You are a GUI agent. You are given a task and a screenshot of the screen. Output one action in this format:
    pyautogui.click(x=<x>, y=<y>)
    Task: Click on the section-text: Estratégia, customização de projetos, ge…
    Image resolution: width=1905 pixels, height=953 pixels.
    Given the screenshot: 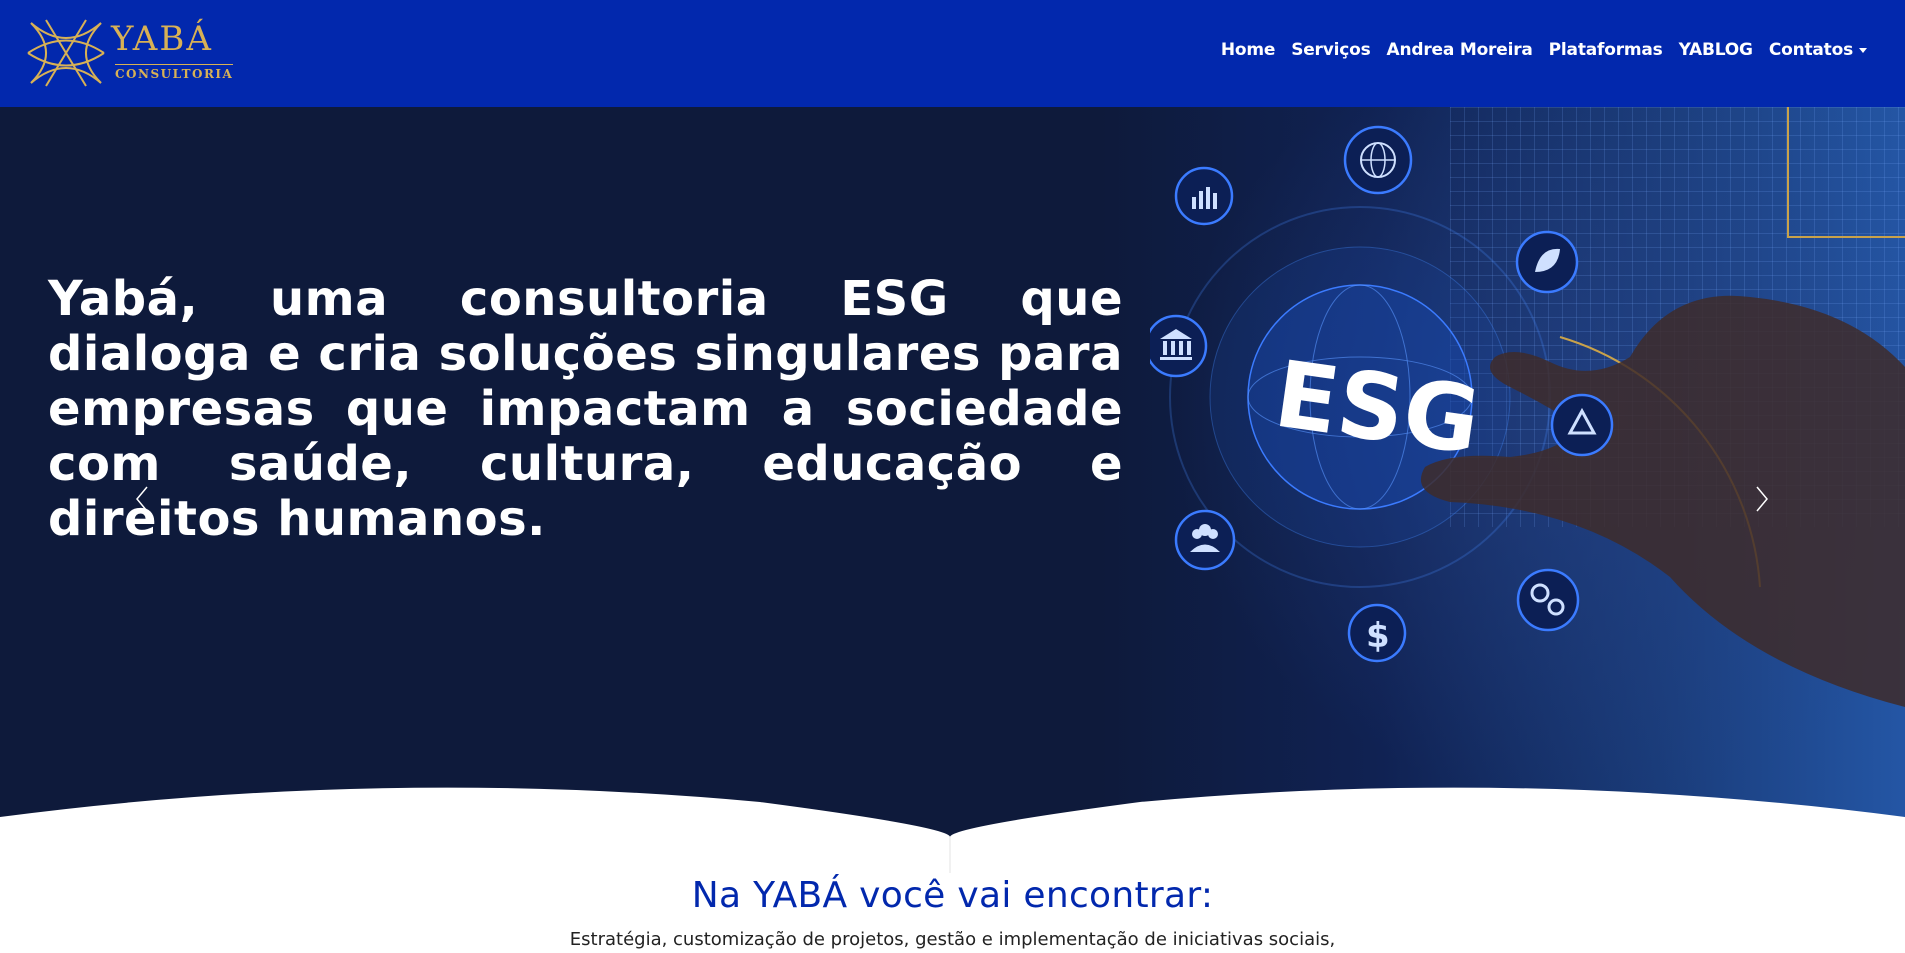 What is the action you would take?
    pyautogui.click(x=952, y=939)
    